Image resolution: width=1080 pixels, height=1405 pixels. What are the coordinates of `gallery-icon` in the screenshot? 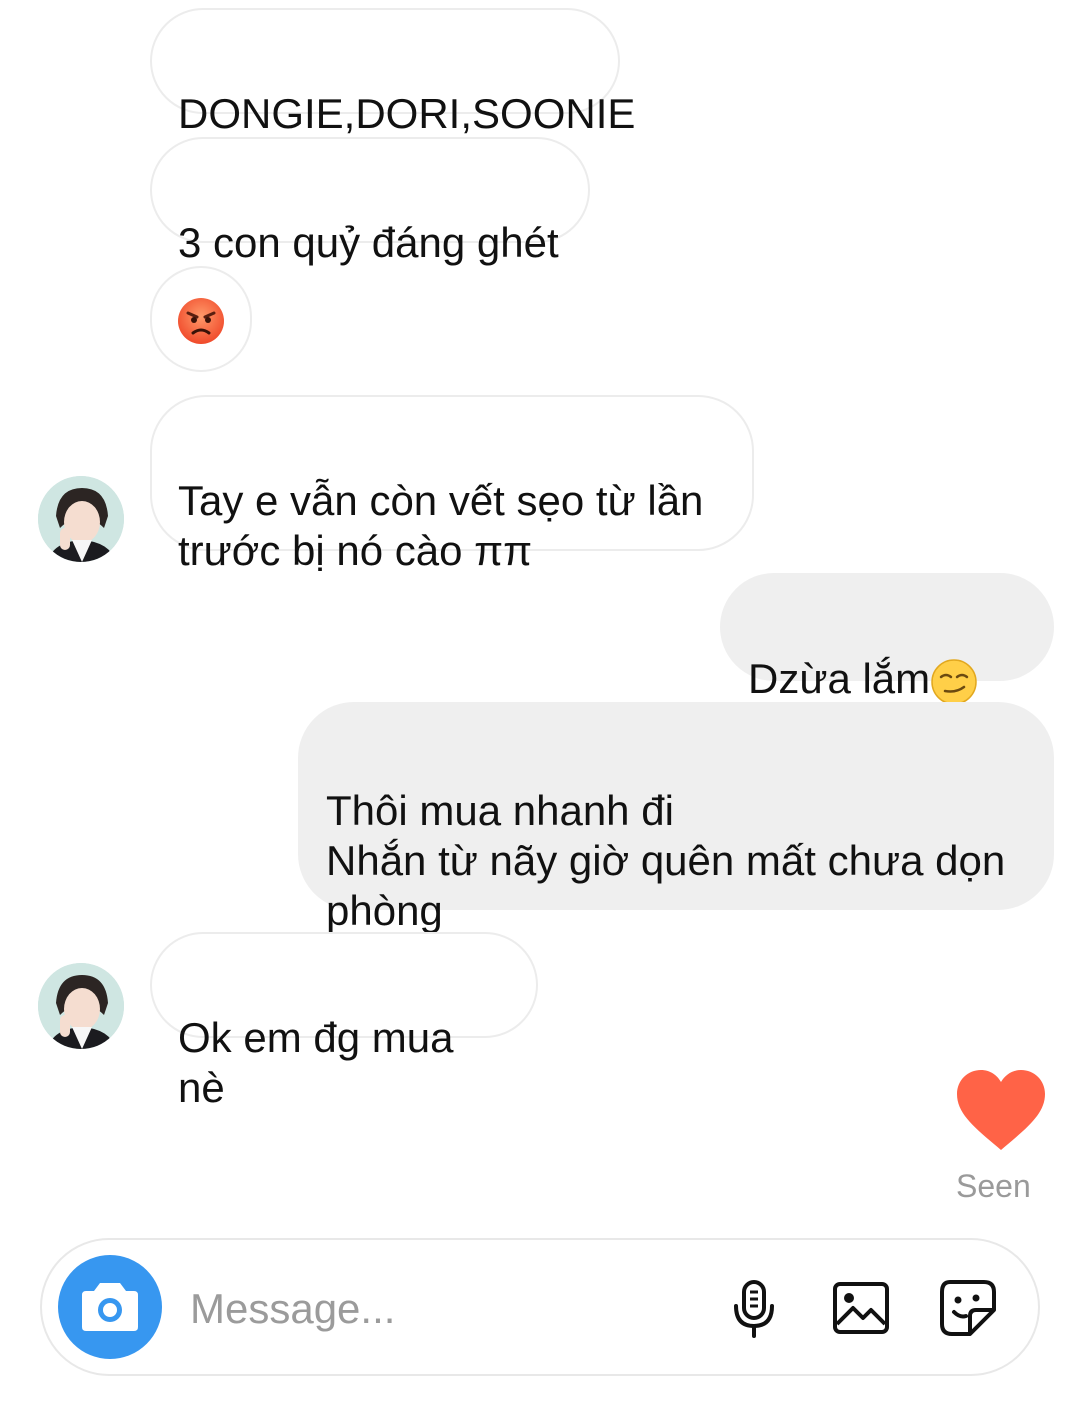 It's located at (861, 1308).